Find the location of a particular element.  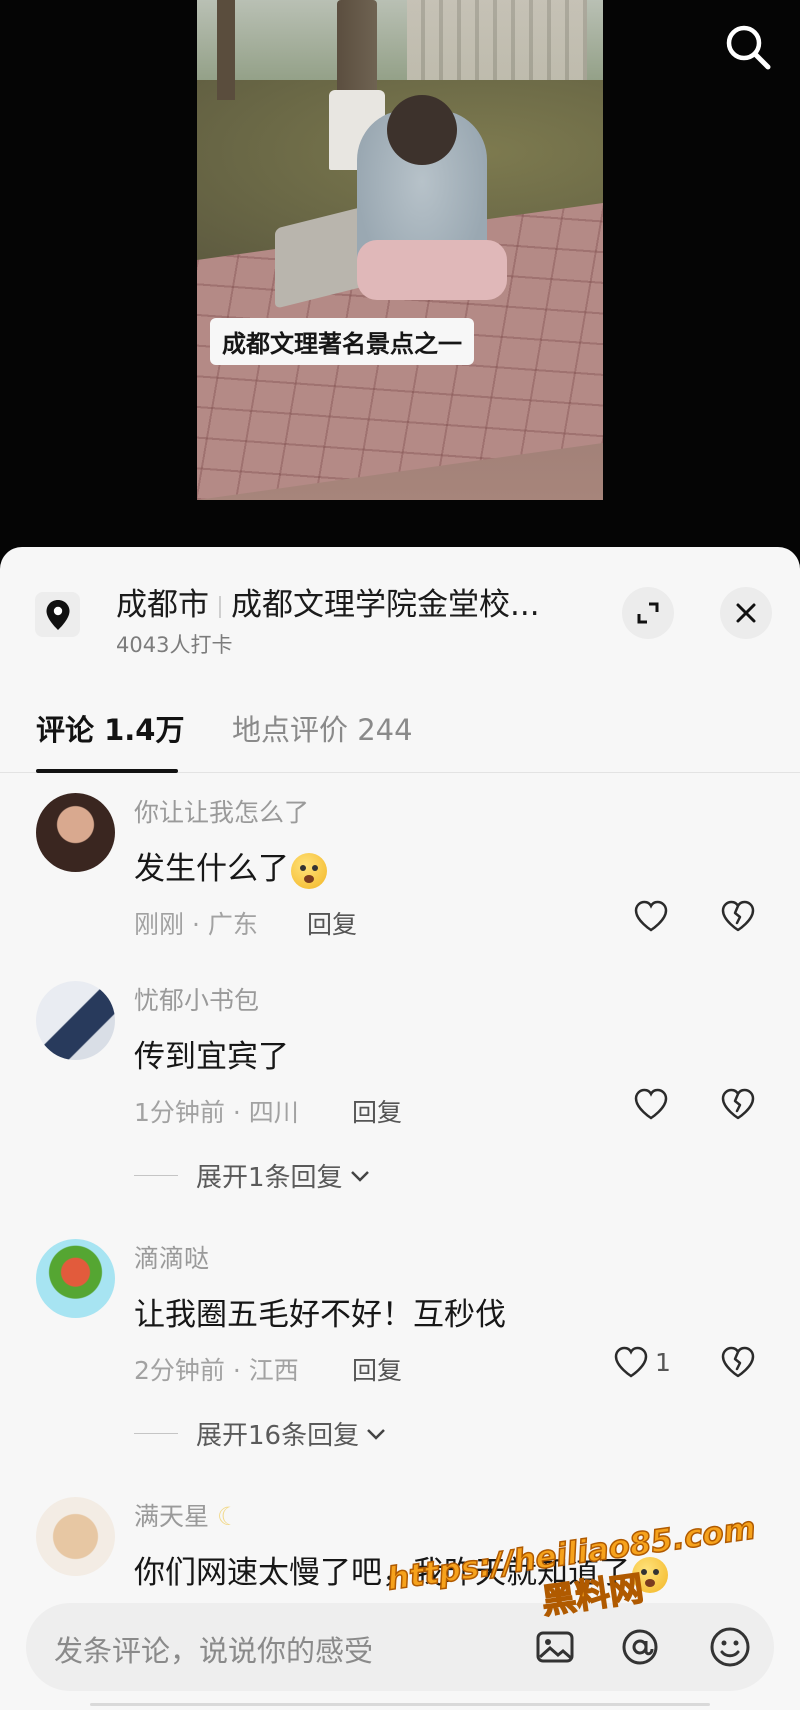

like-button: 1 is located at coordinates (642, 1362).